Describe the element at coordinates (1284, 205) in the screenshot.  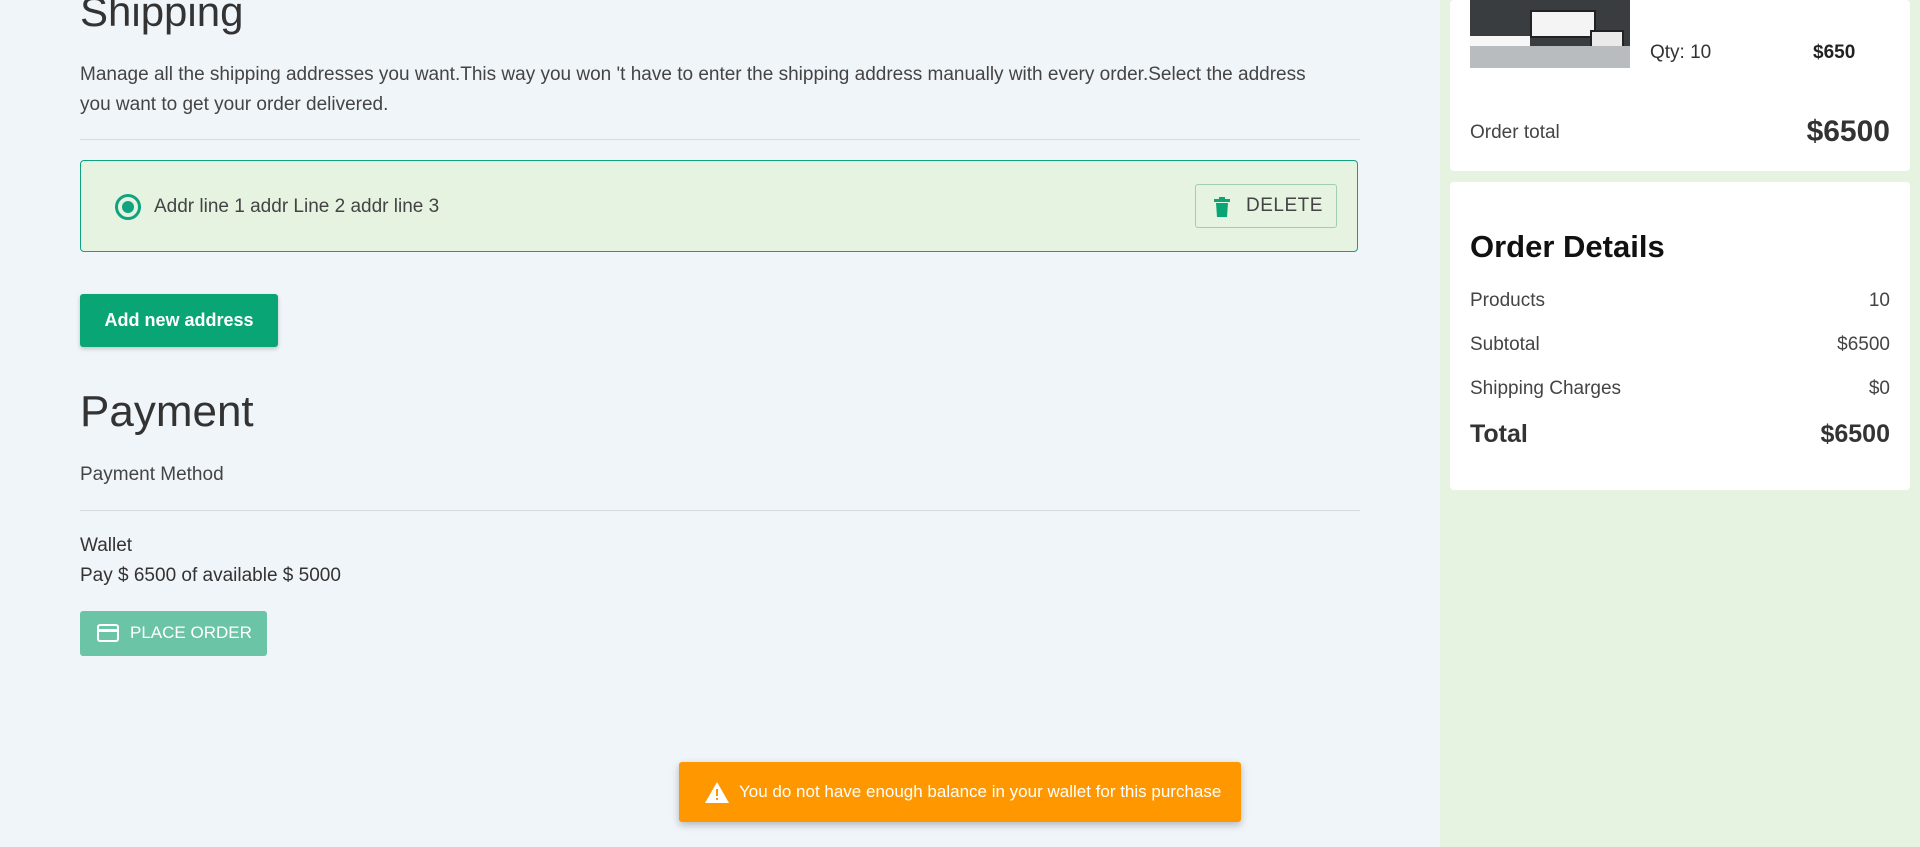
I see `delete-label: DELETE` at that location.